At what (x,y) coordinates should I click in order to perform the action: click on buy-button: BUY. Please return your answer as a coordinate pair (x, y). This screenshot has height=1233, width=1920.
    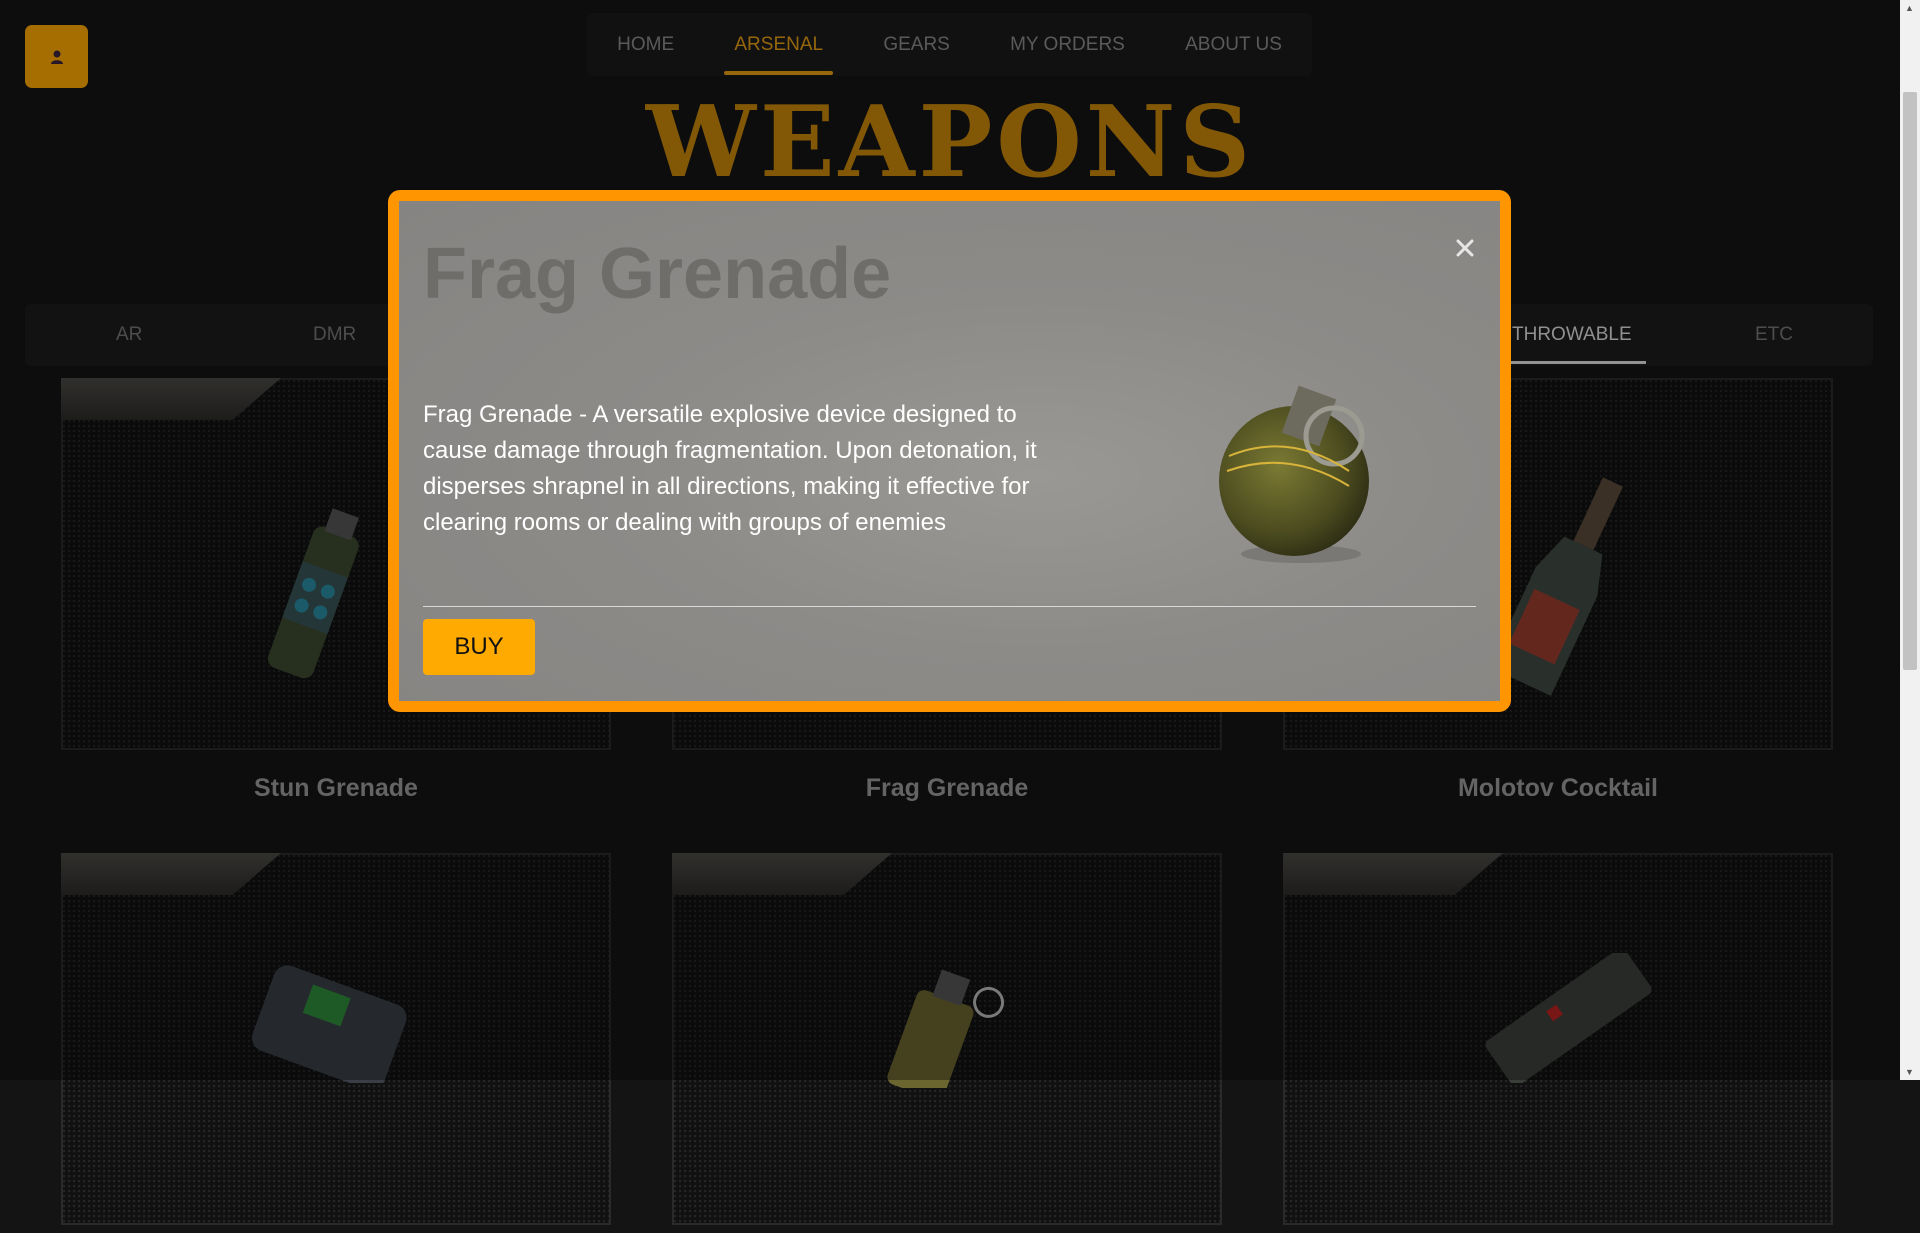
    Looking at the image, I should click on (479, 647).